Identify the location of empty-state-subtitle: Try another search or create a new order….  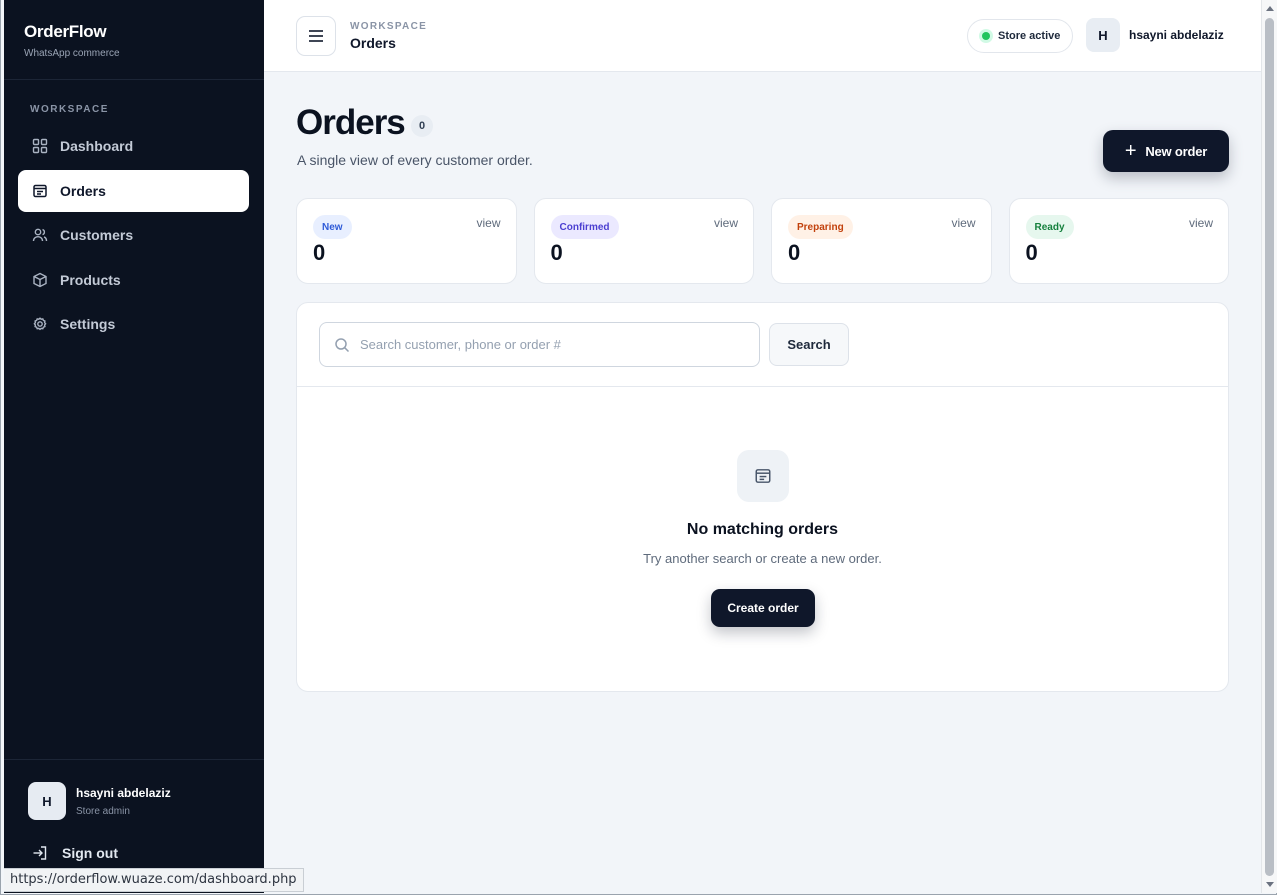
(762, 558).